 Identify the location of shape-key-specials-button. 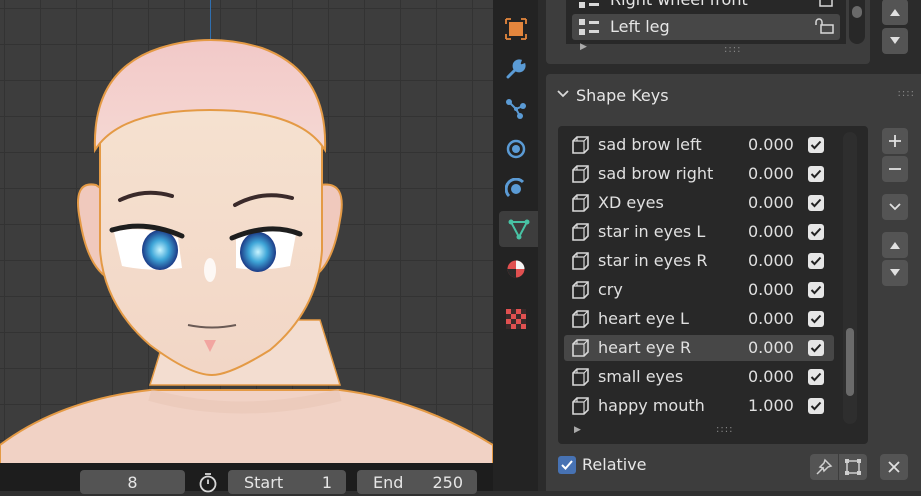
(895, 207).